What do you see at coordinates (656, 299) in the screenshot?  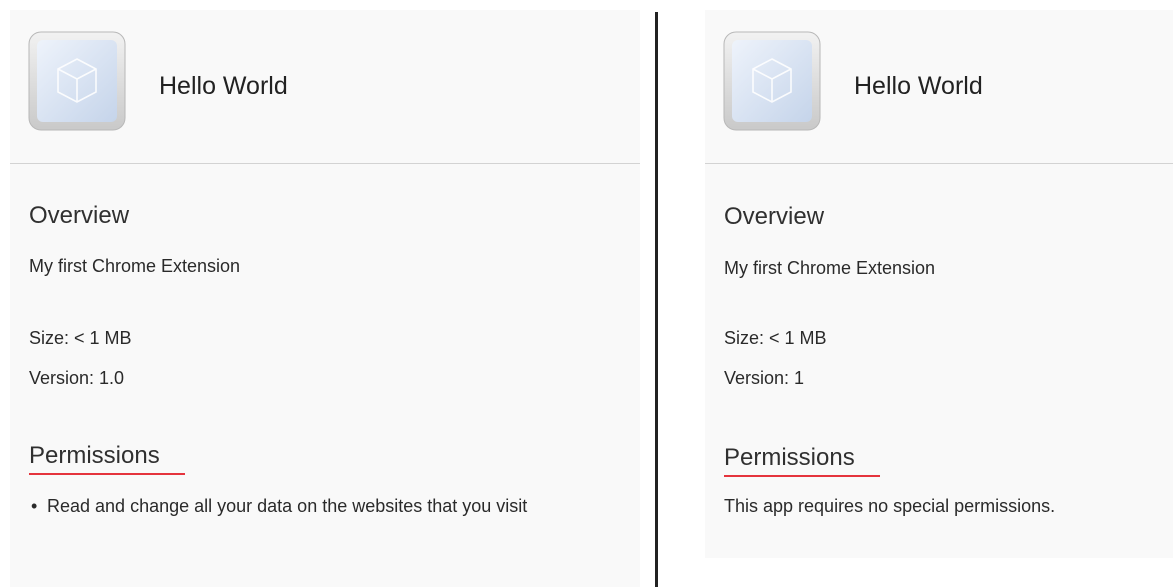 I see `comparison-divider` at bounding box center [656, 299].